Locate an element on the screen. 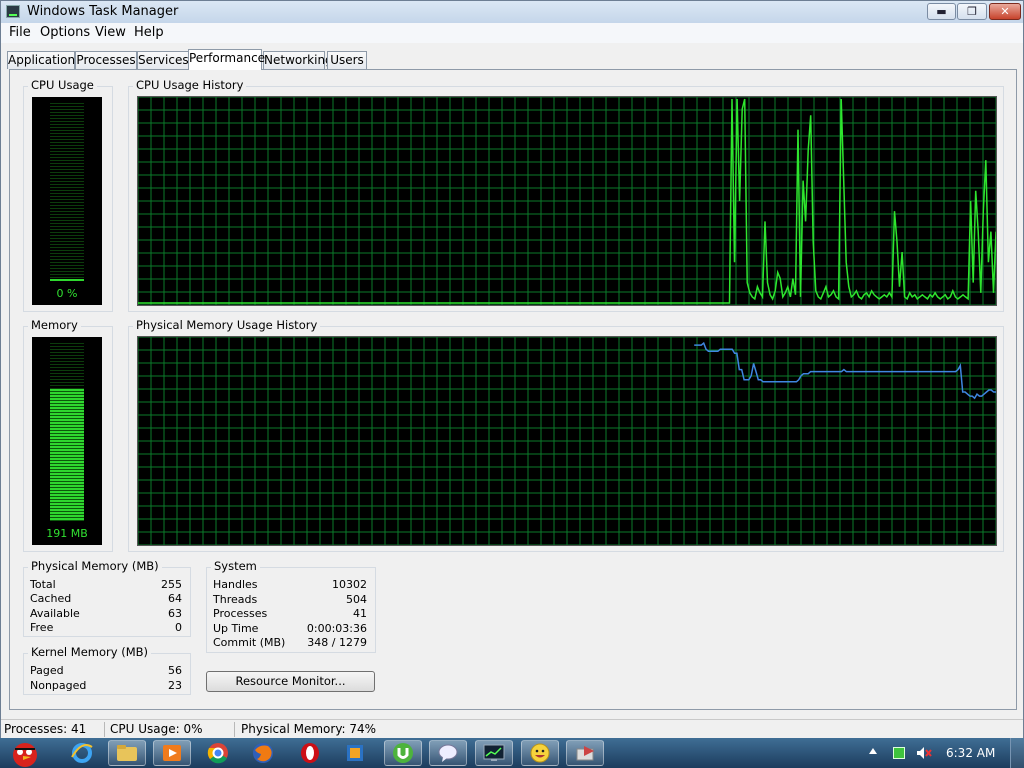 The height and width of the screenshot is (768, 1024). status-memory: Physical Memory: 74% is located at coordinates (309, 729).